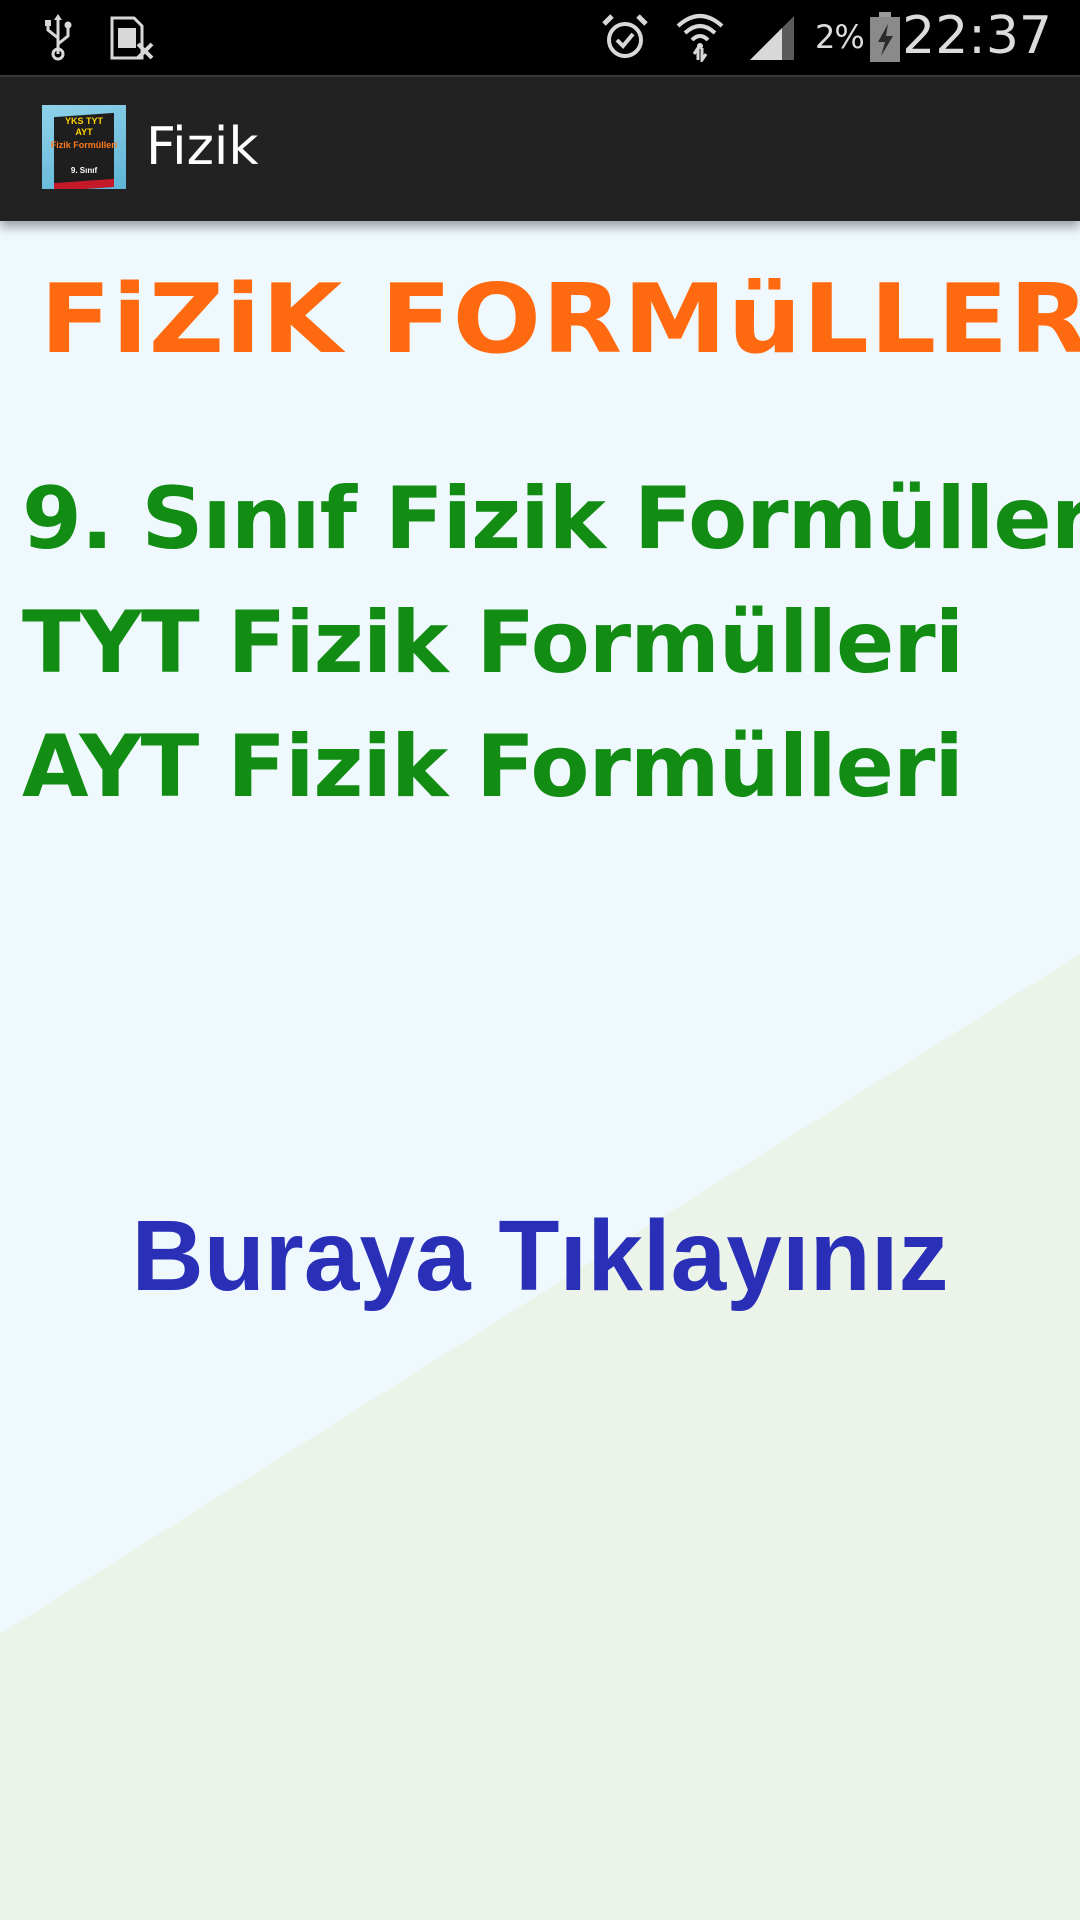 This screenshot has width=1080, height=1920. I want to click on logo-text-line-3: Fizik Formülleri, so click(84, 145).